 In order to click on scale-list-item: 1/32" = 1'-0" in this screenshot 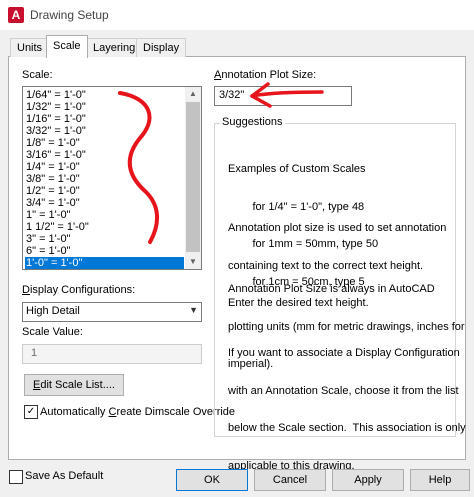, I will do `click(55, 107)`.